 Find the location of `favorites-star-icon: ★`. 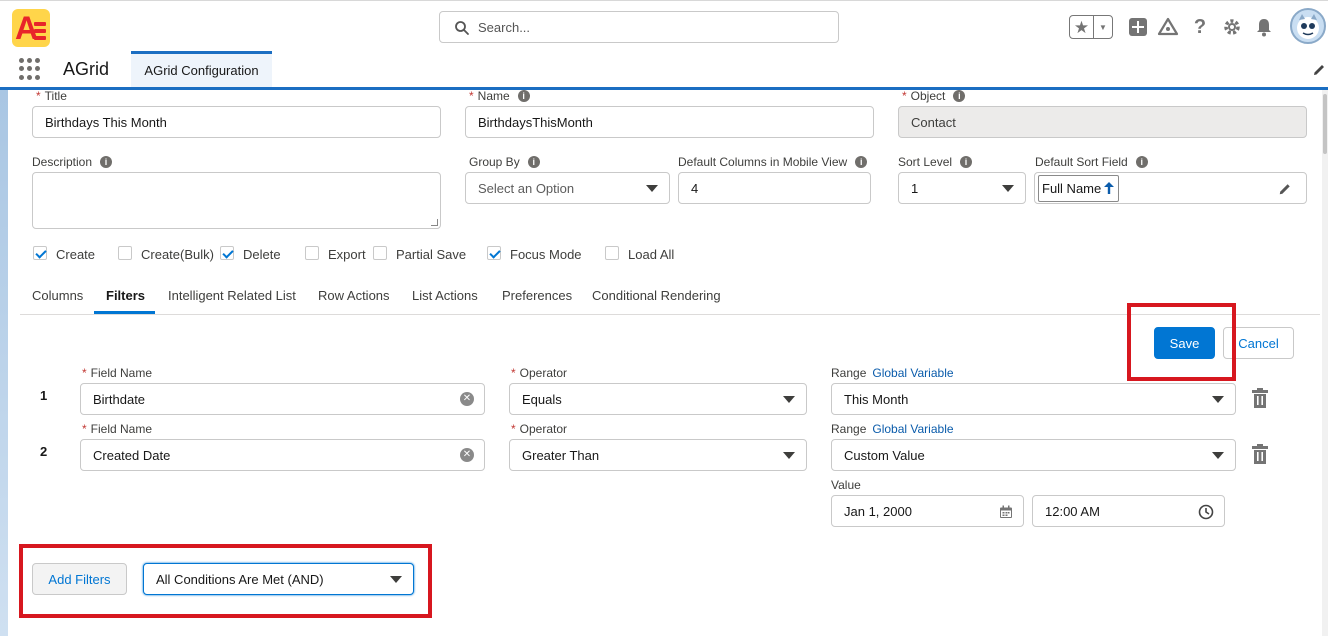

favorites-star-icon: ★ is located at coordinates (1082, 27).